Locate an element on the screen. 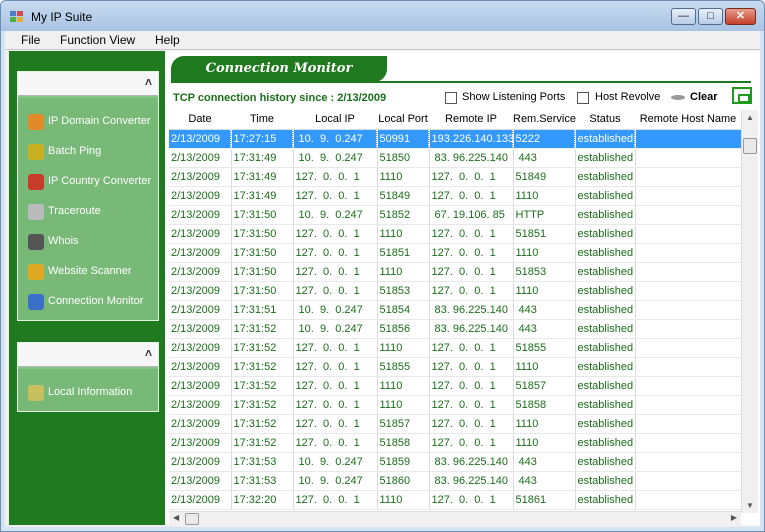 The width and height of the screenshot is (765, 532). sidebar-item-connection-monitor: Connection Monitor is located at coordinates (89, 302).